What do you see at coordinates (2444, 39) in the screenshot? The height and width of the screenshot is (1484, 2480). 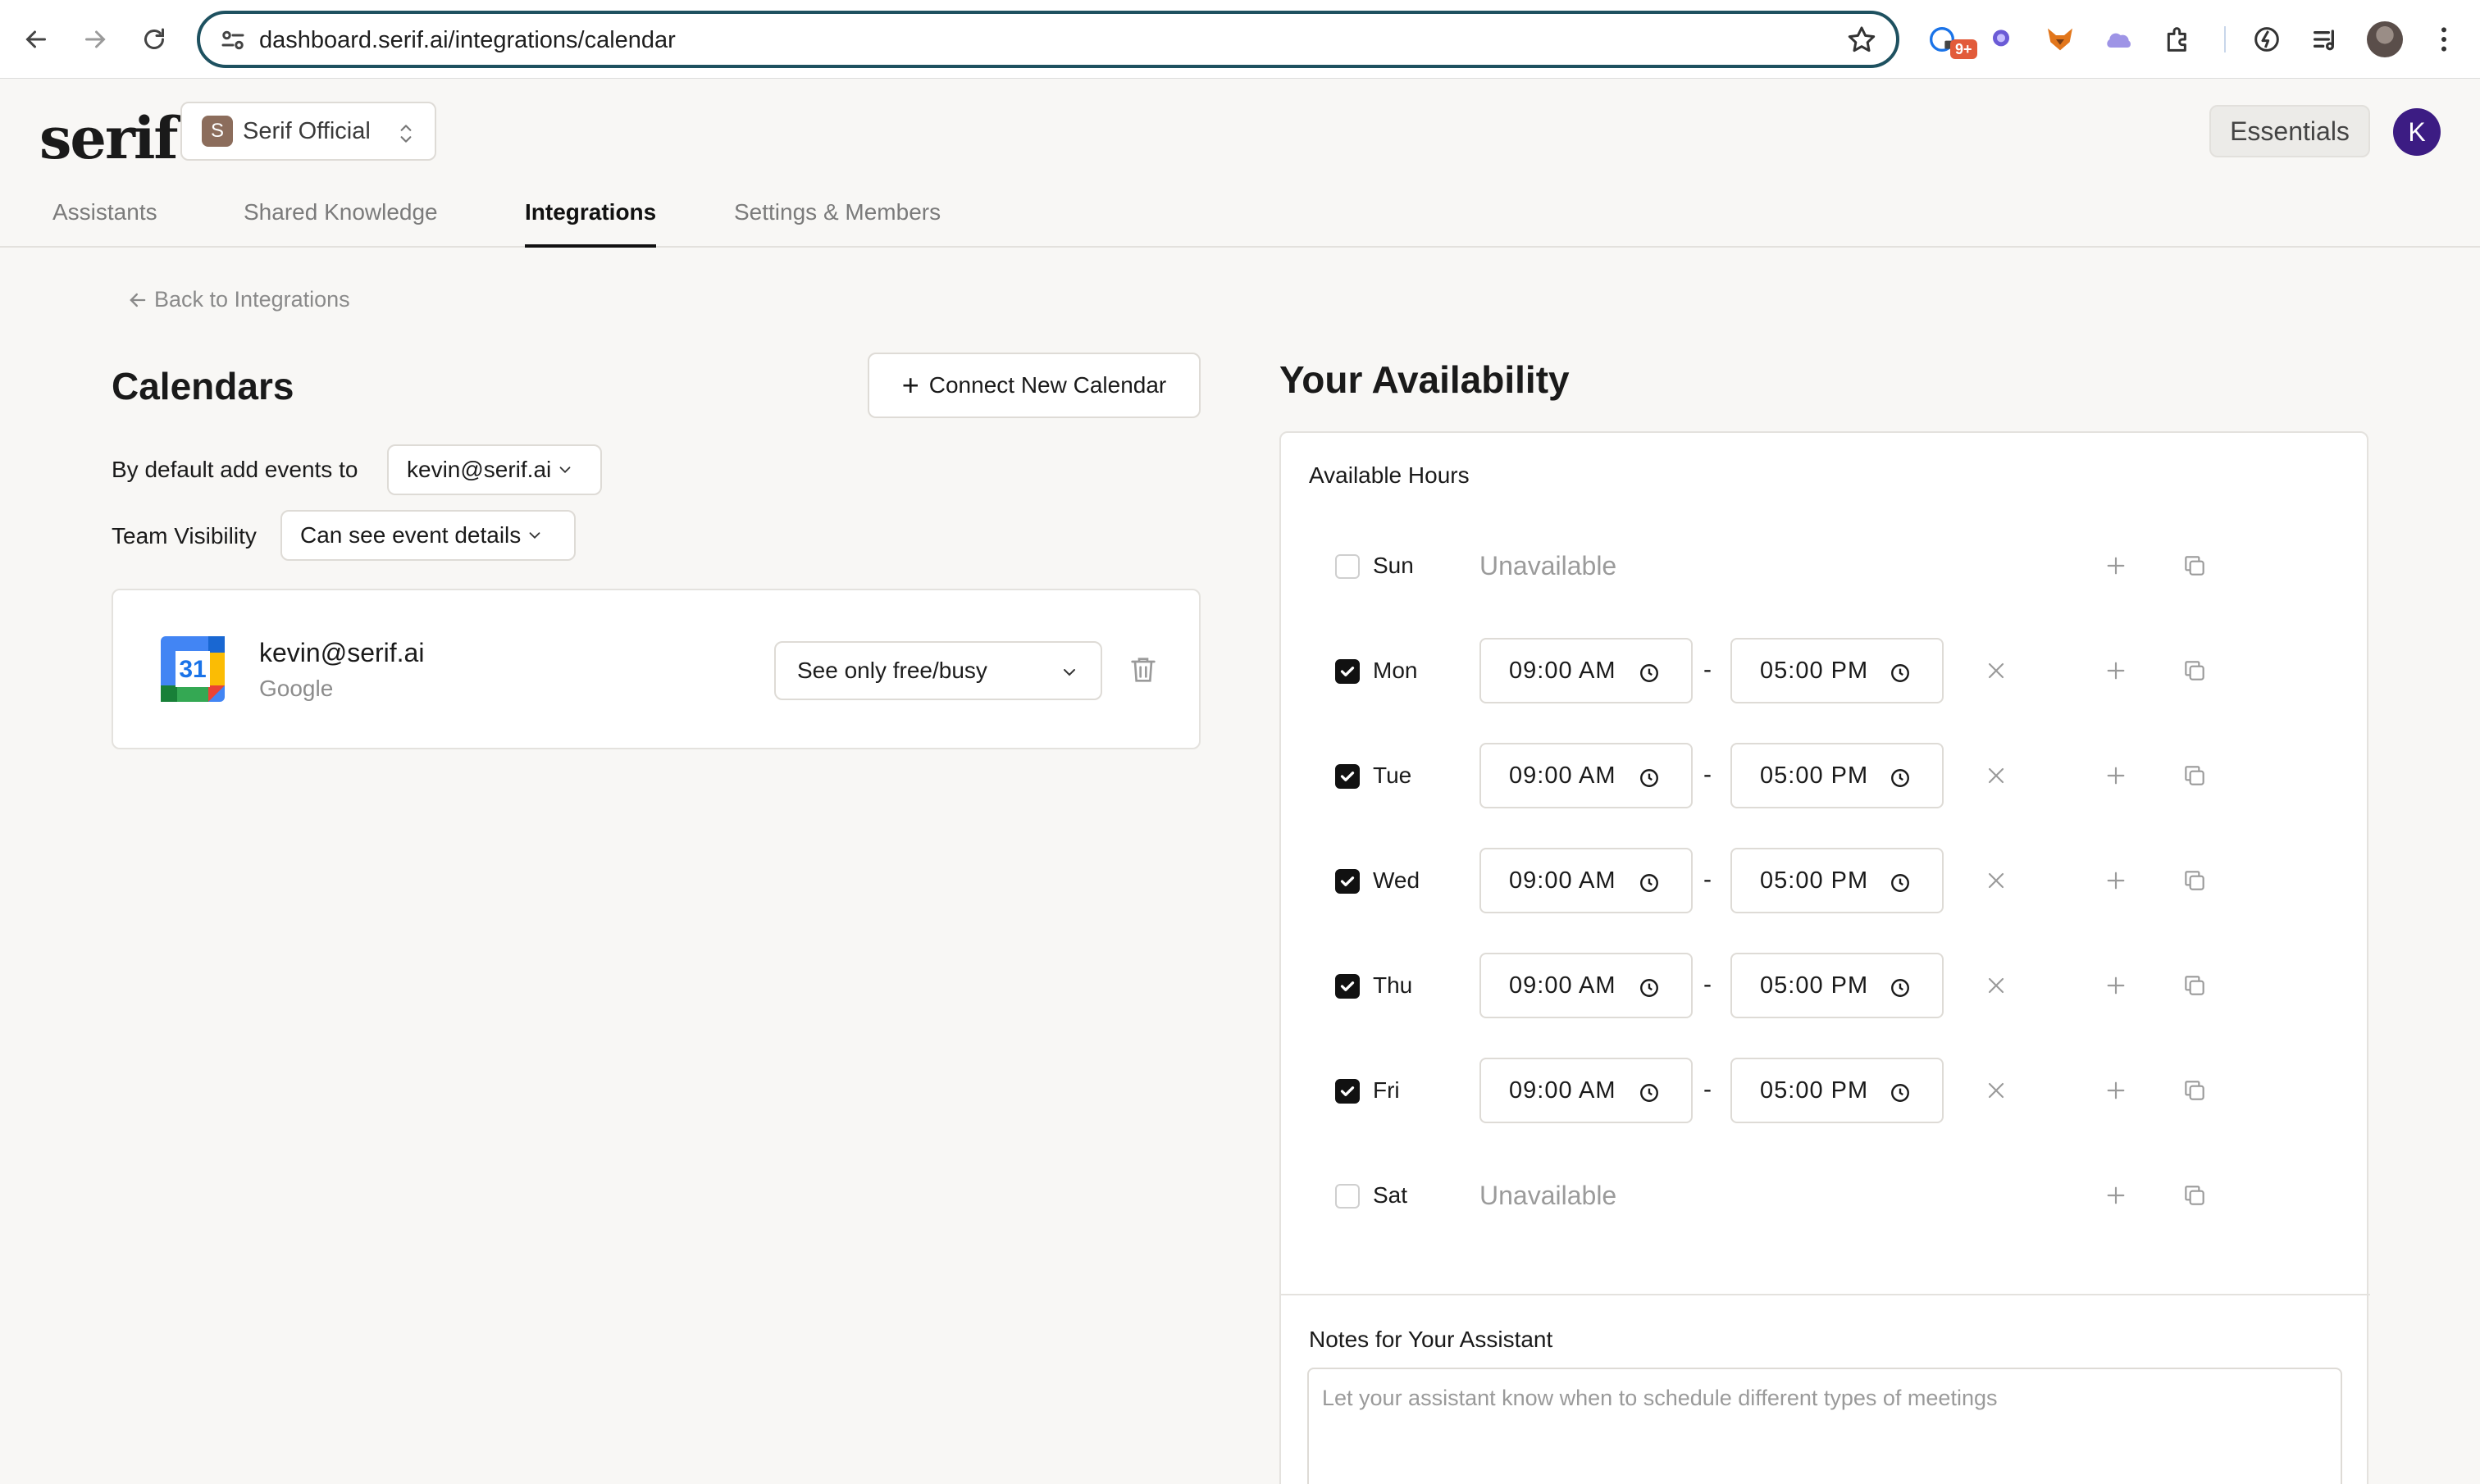 I see `browser-menu-icon` at bounding box center [2444, 39].